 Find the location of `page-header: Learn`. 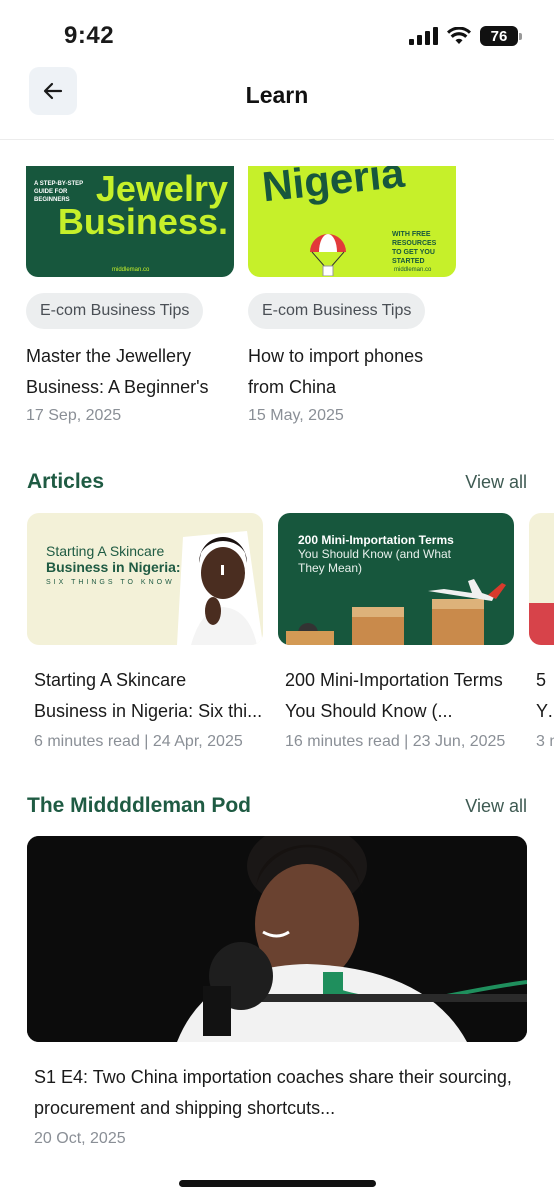

page-header: Learn is located at coordinates (277, 103).